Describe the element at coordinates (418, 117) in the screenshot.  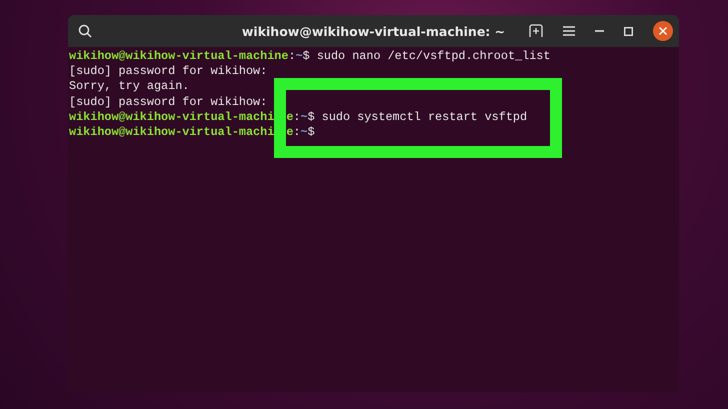
I see `terminal-text: $ sudo systemctl restart vsftpd` at that location.